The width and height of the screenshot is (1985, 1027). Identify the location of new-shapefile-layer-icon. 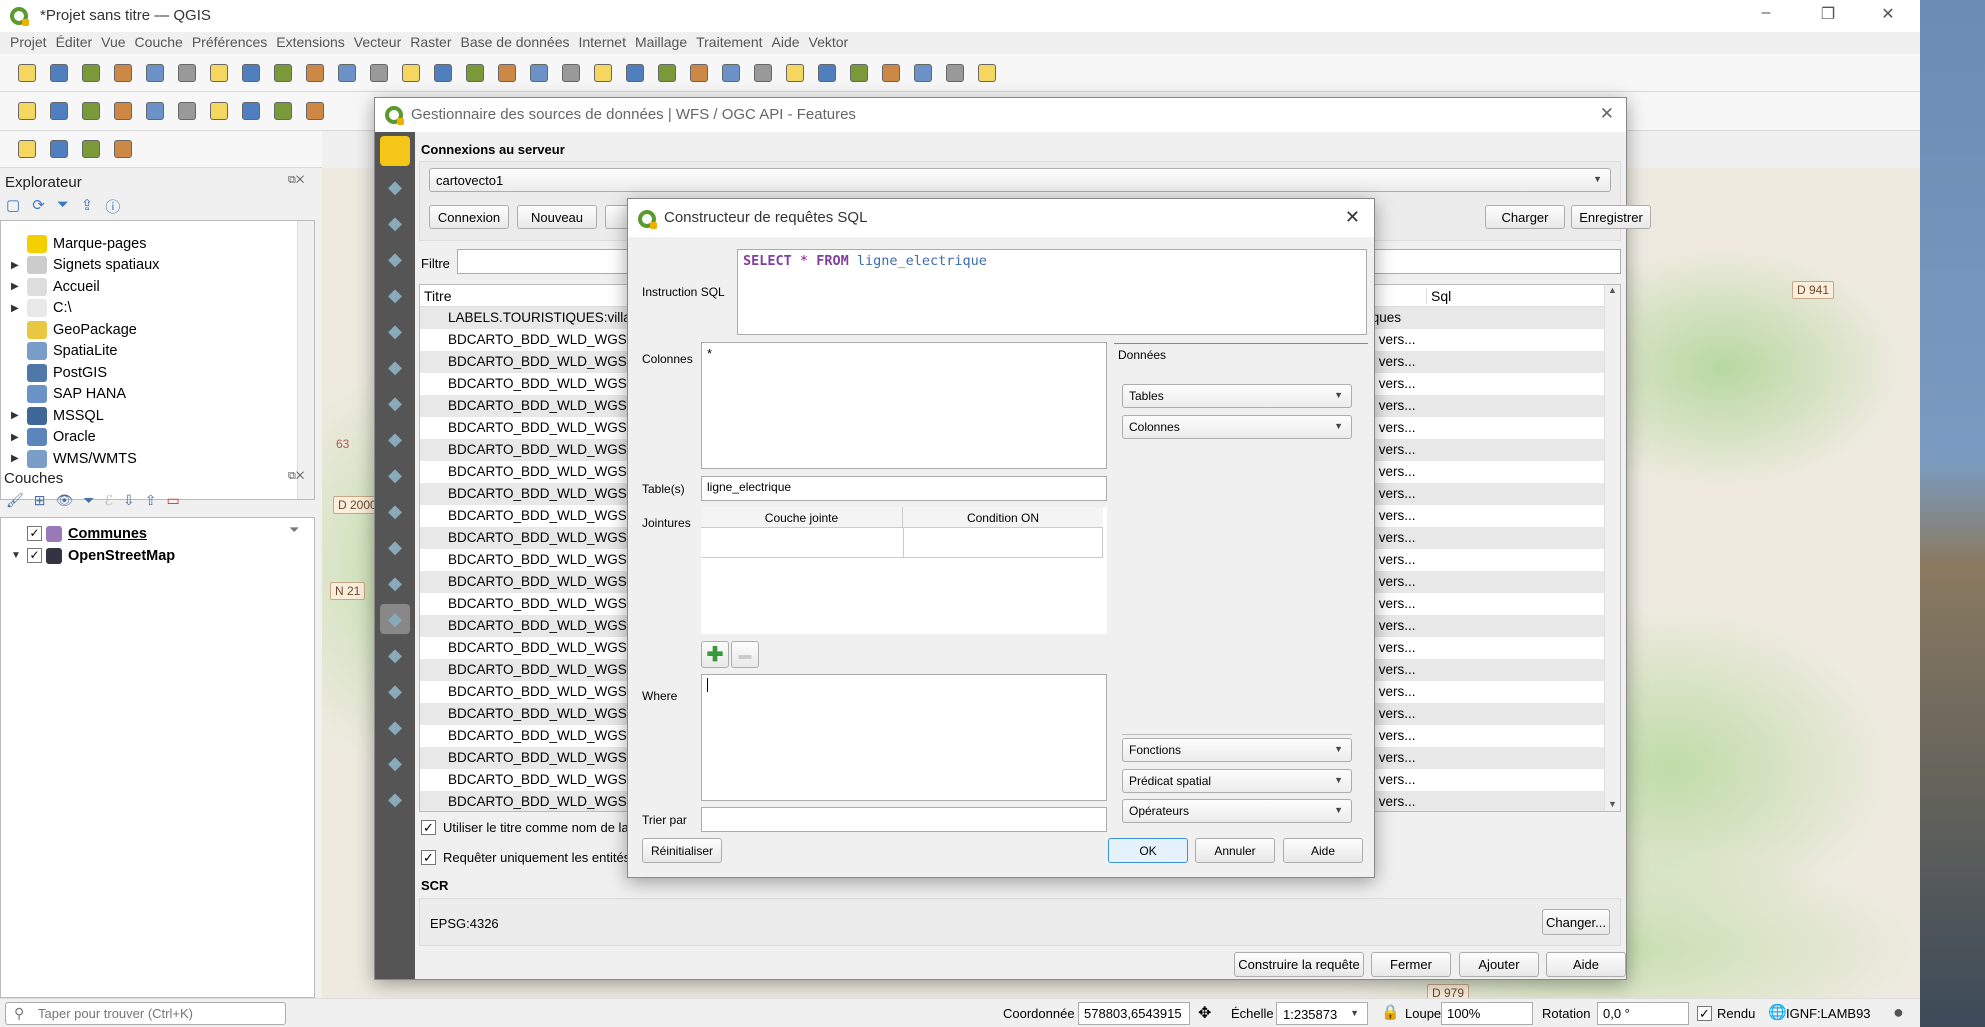
(91, 111).